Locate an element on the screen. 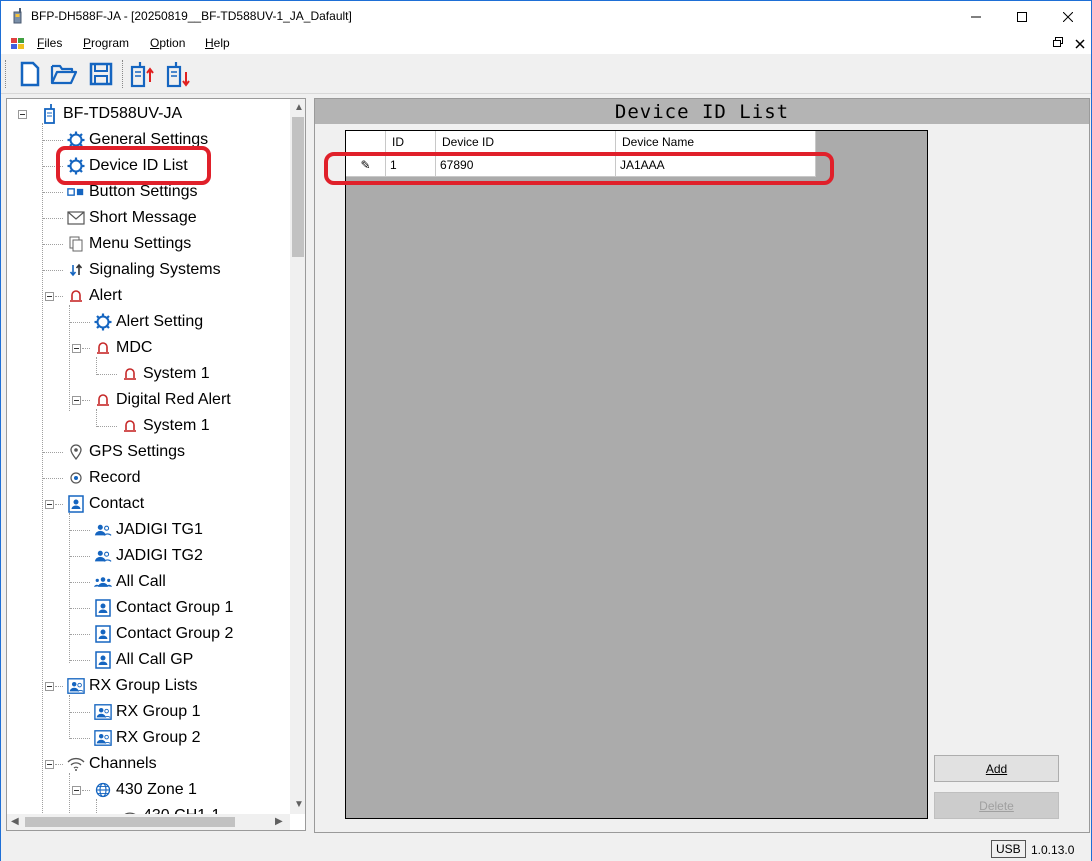  tree-item-mdc-system-1: System 1 is located at coordinates (165, 374).